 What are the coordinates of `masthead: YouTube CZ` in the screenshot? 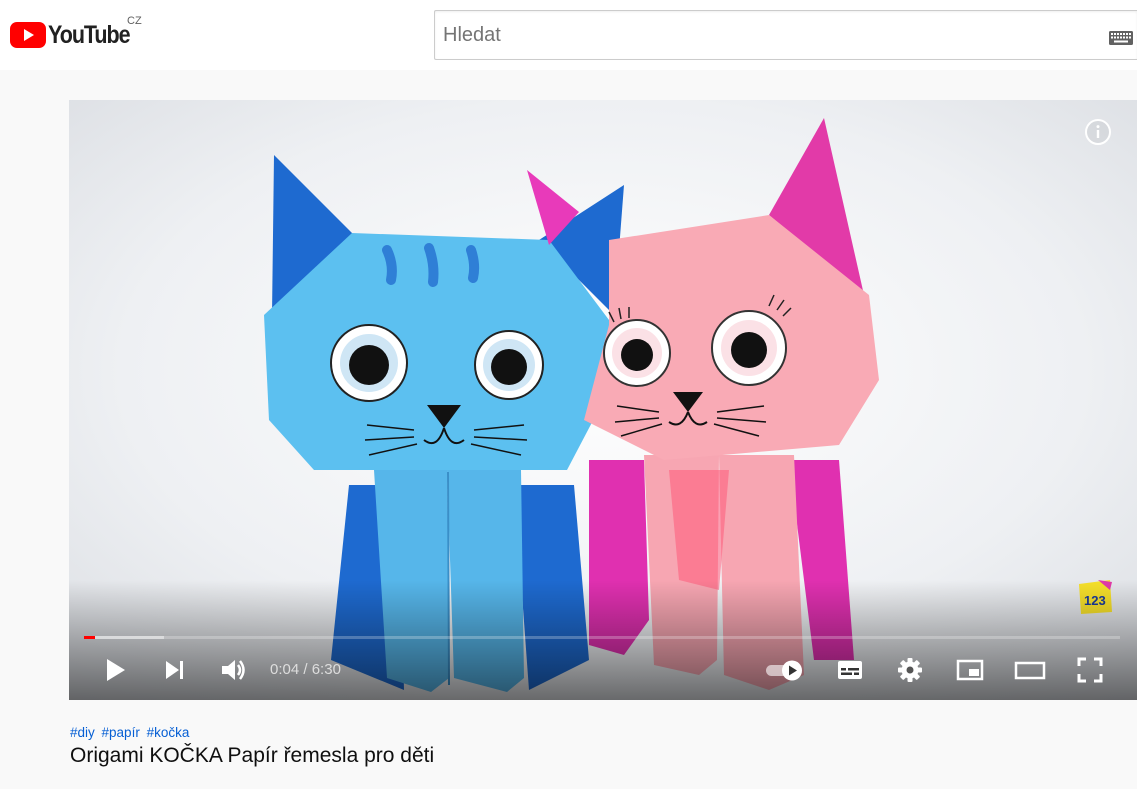 It's located at (568, 35).